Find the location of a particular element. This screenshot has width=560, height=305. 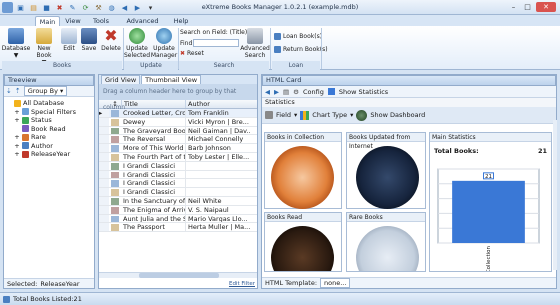

cell-title: The Graveyard Book is located at coordinates (154, 130).